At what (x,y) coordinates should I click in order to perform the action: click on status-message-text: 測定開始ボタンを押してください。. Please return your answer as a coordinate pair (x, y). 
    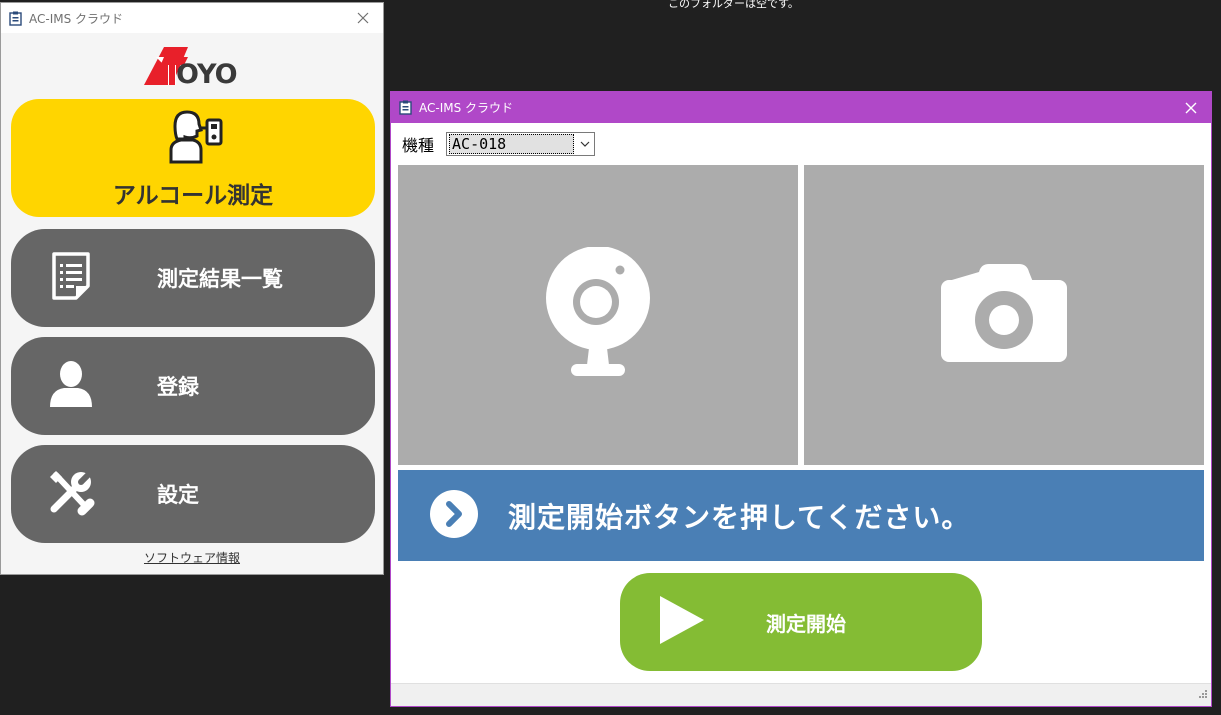
    Looking at the image, I should click on (739, 517).